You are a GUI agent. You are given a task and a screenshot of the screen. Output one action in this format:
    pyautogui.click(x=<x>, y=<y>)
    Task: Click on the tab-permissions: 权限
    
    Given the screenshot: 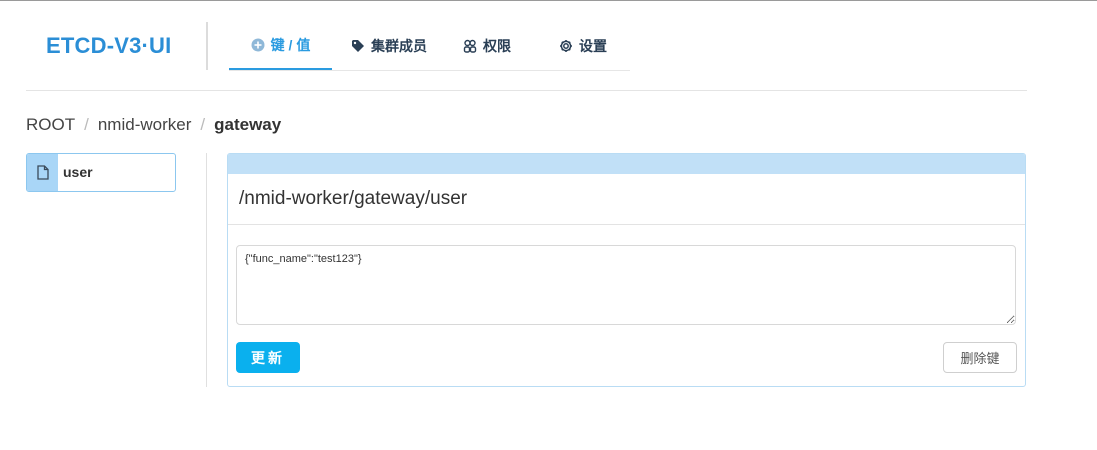 What is the action you would take?
    pyautogui.click(x=487, y=45)
    